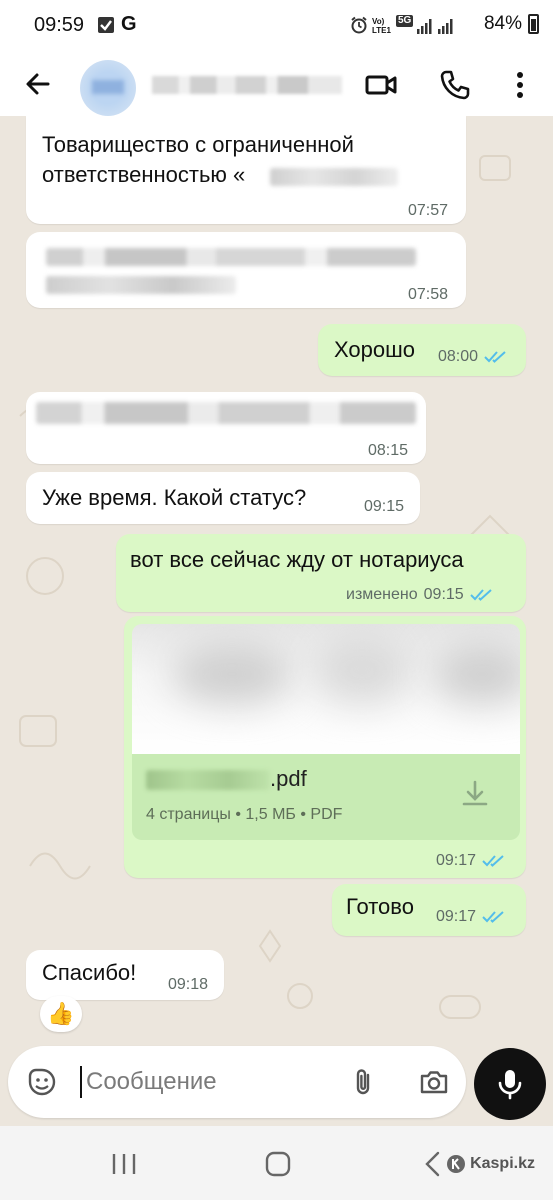 The image size is (553, 1200). I want to click on status-bar: 09:59 G Vo) LTE1 5G 84%, so click(276, 27).